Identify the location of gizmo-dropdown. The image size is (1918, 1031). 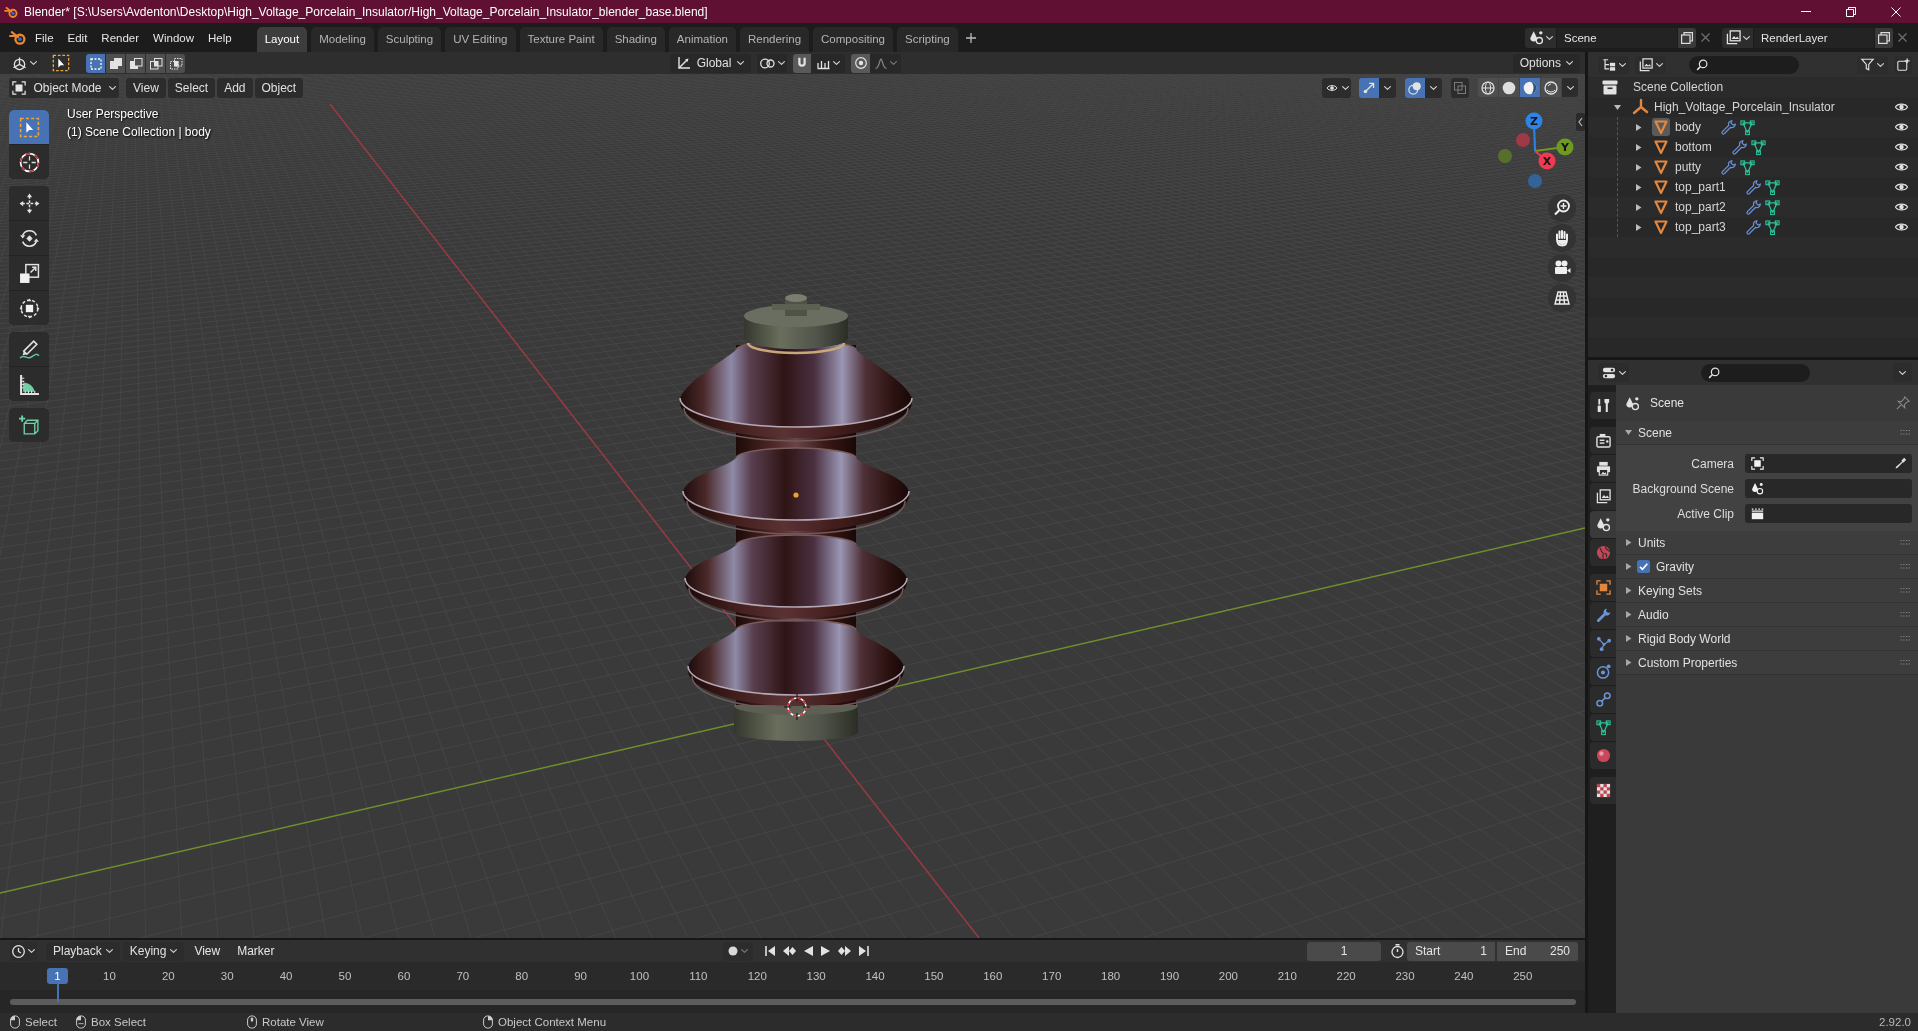
(1387, 87).